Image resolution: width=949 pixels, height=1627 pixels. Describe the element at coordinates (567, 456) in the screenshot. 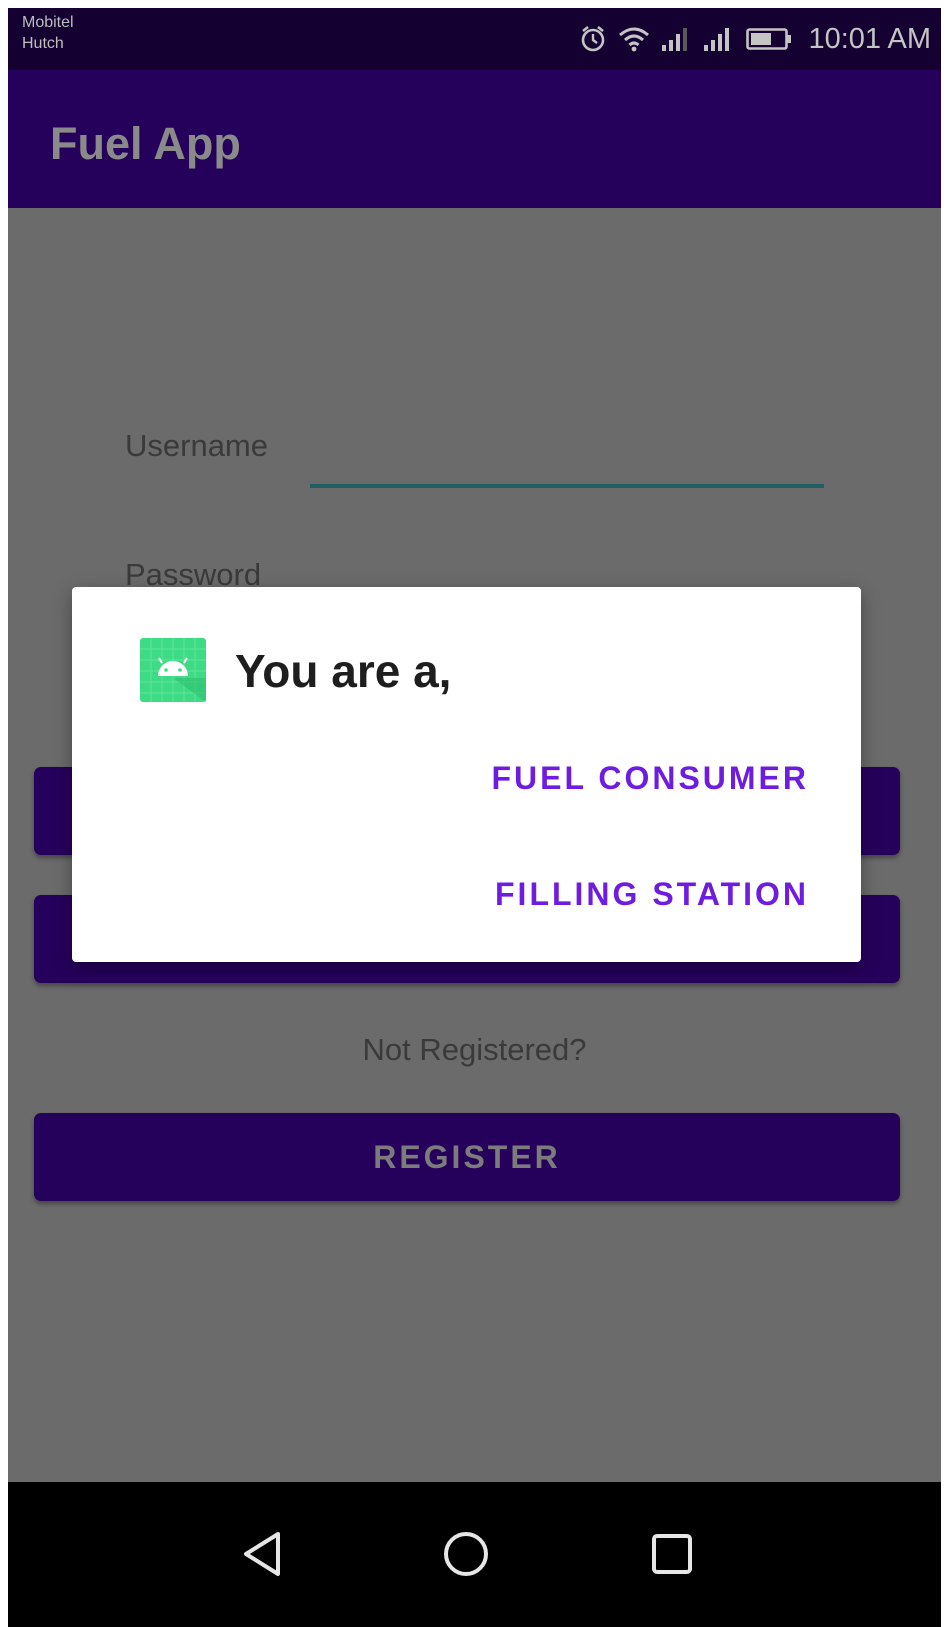

I see `username-input` at that location.